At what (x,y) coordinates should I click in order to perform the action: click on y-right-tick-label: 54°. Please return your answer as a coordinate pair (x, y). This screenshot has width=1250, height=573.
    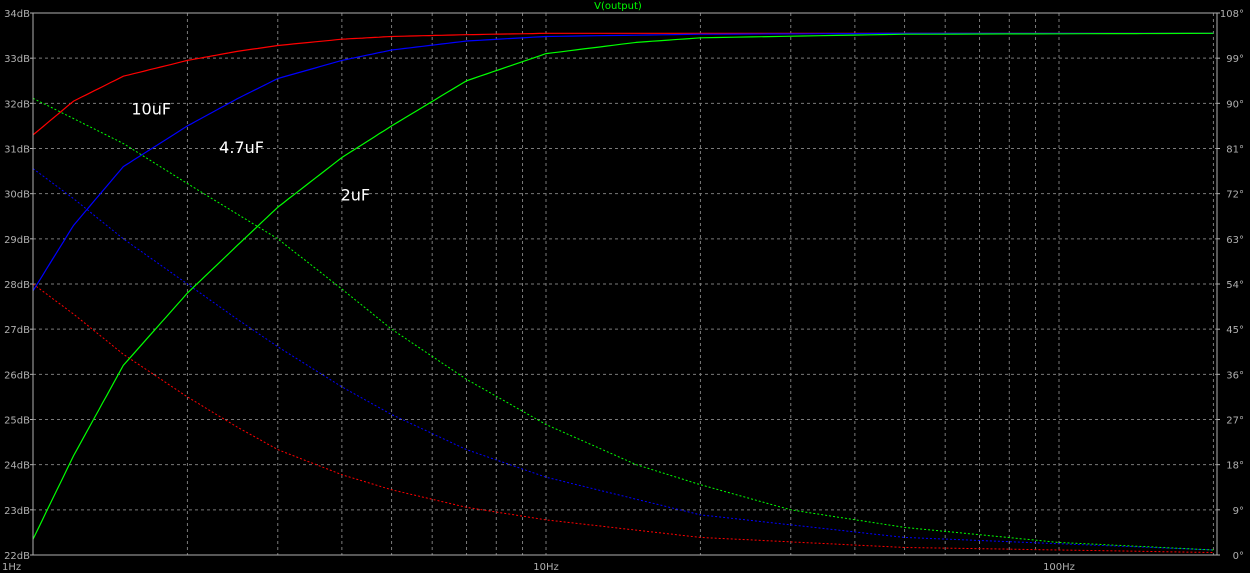
    Looking at the image, I should click on (1235, 285).